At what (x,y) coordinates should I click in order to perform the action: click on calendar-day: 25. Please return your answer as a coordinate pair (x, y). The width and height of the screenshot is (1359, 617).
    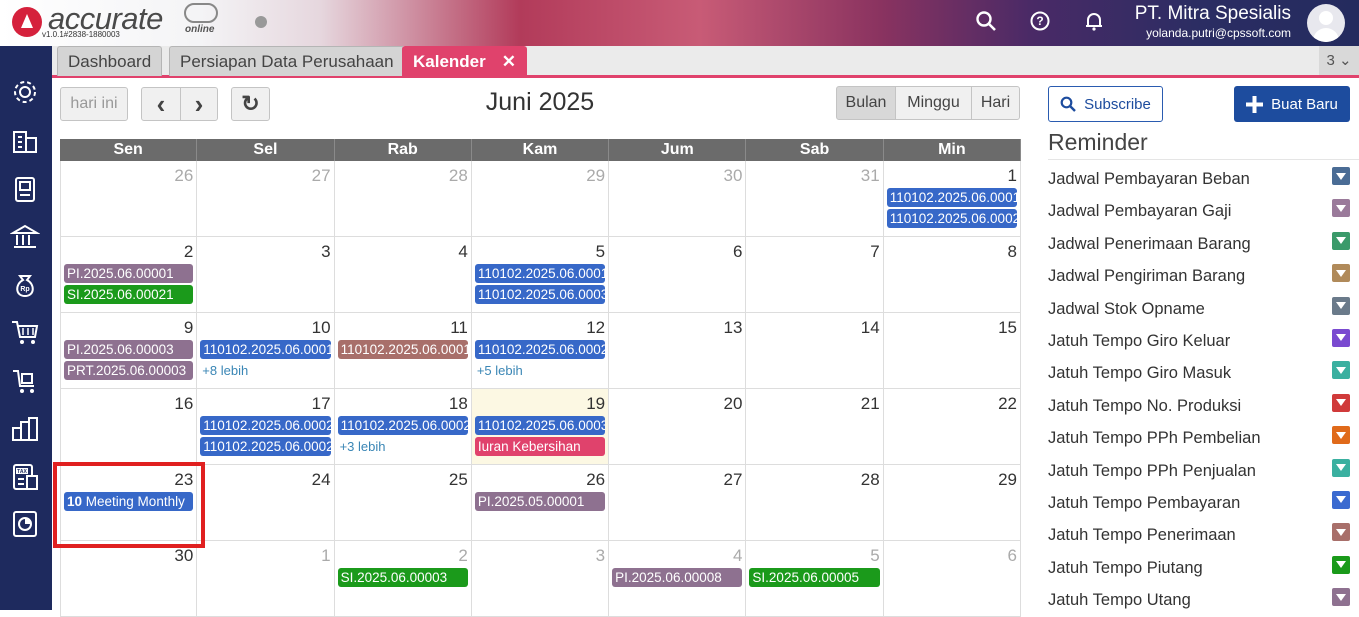
    Looking at the image, I should click on (403, 502).